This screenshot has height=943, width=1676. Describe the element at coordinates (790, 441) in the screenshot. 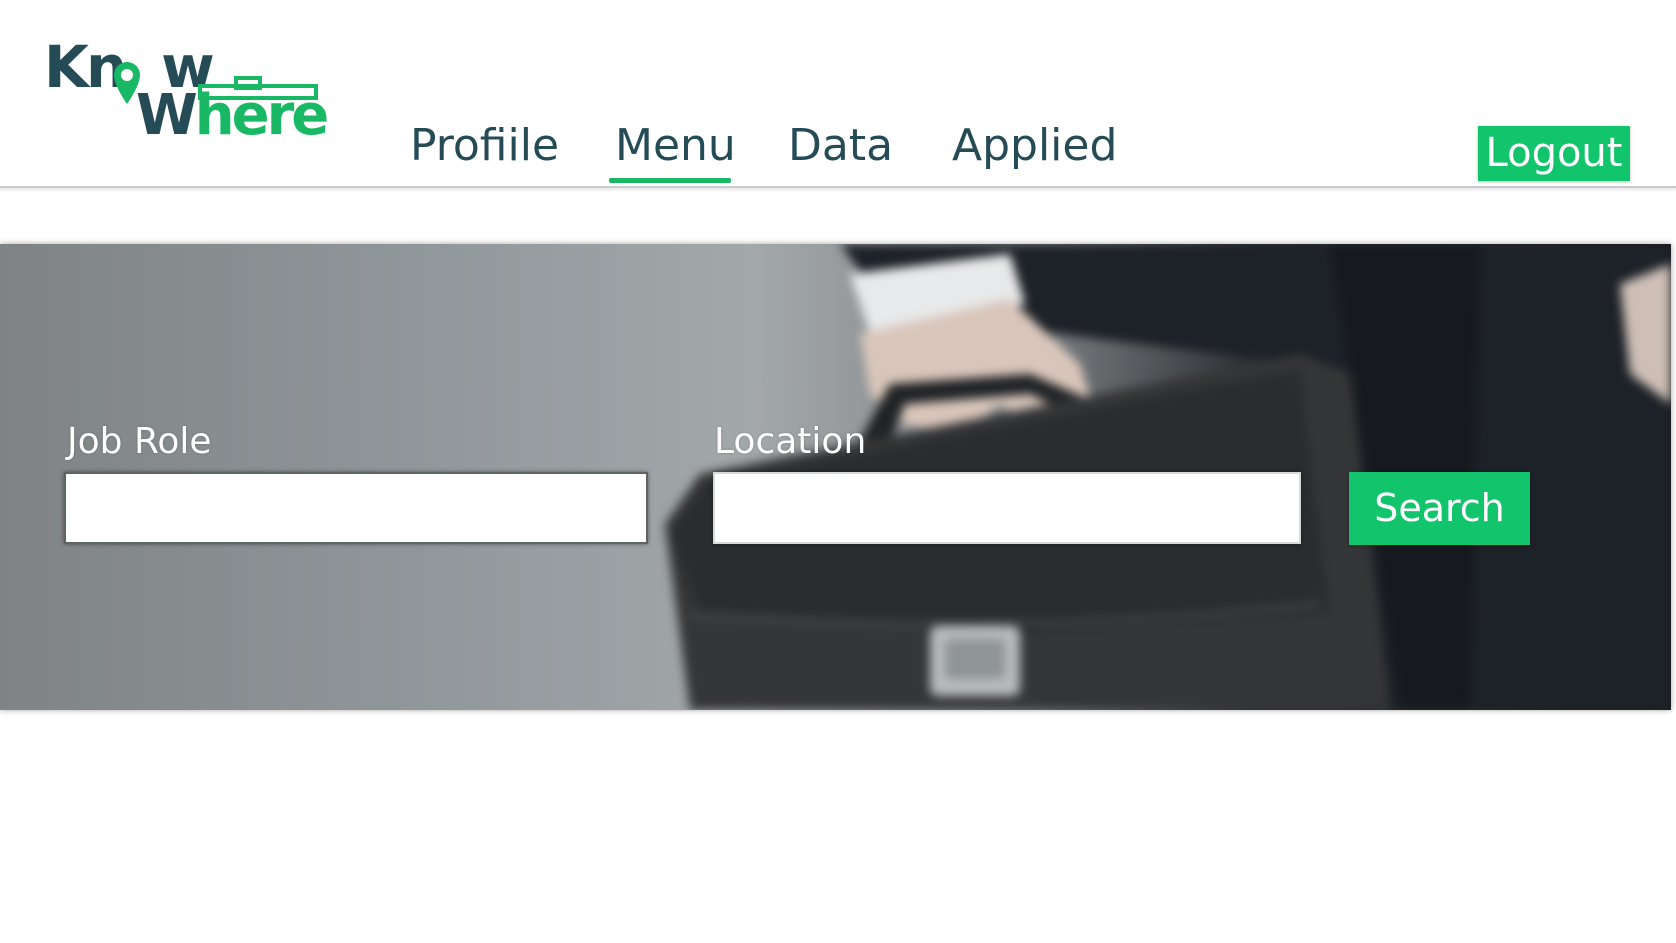

I see `location-label: Location` at that location.